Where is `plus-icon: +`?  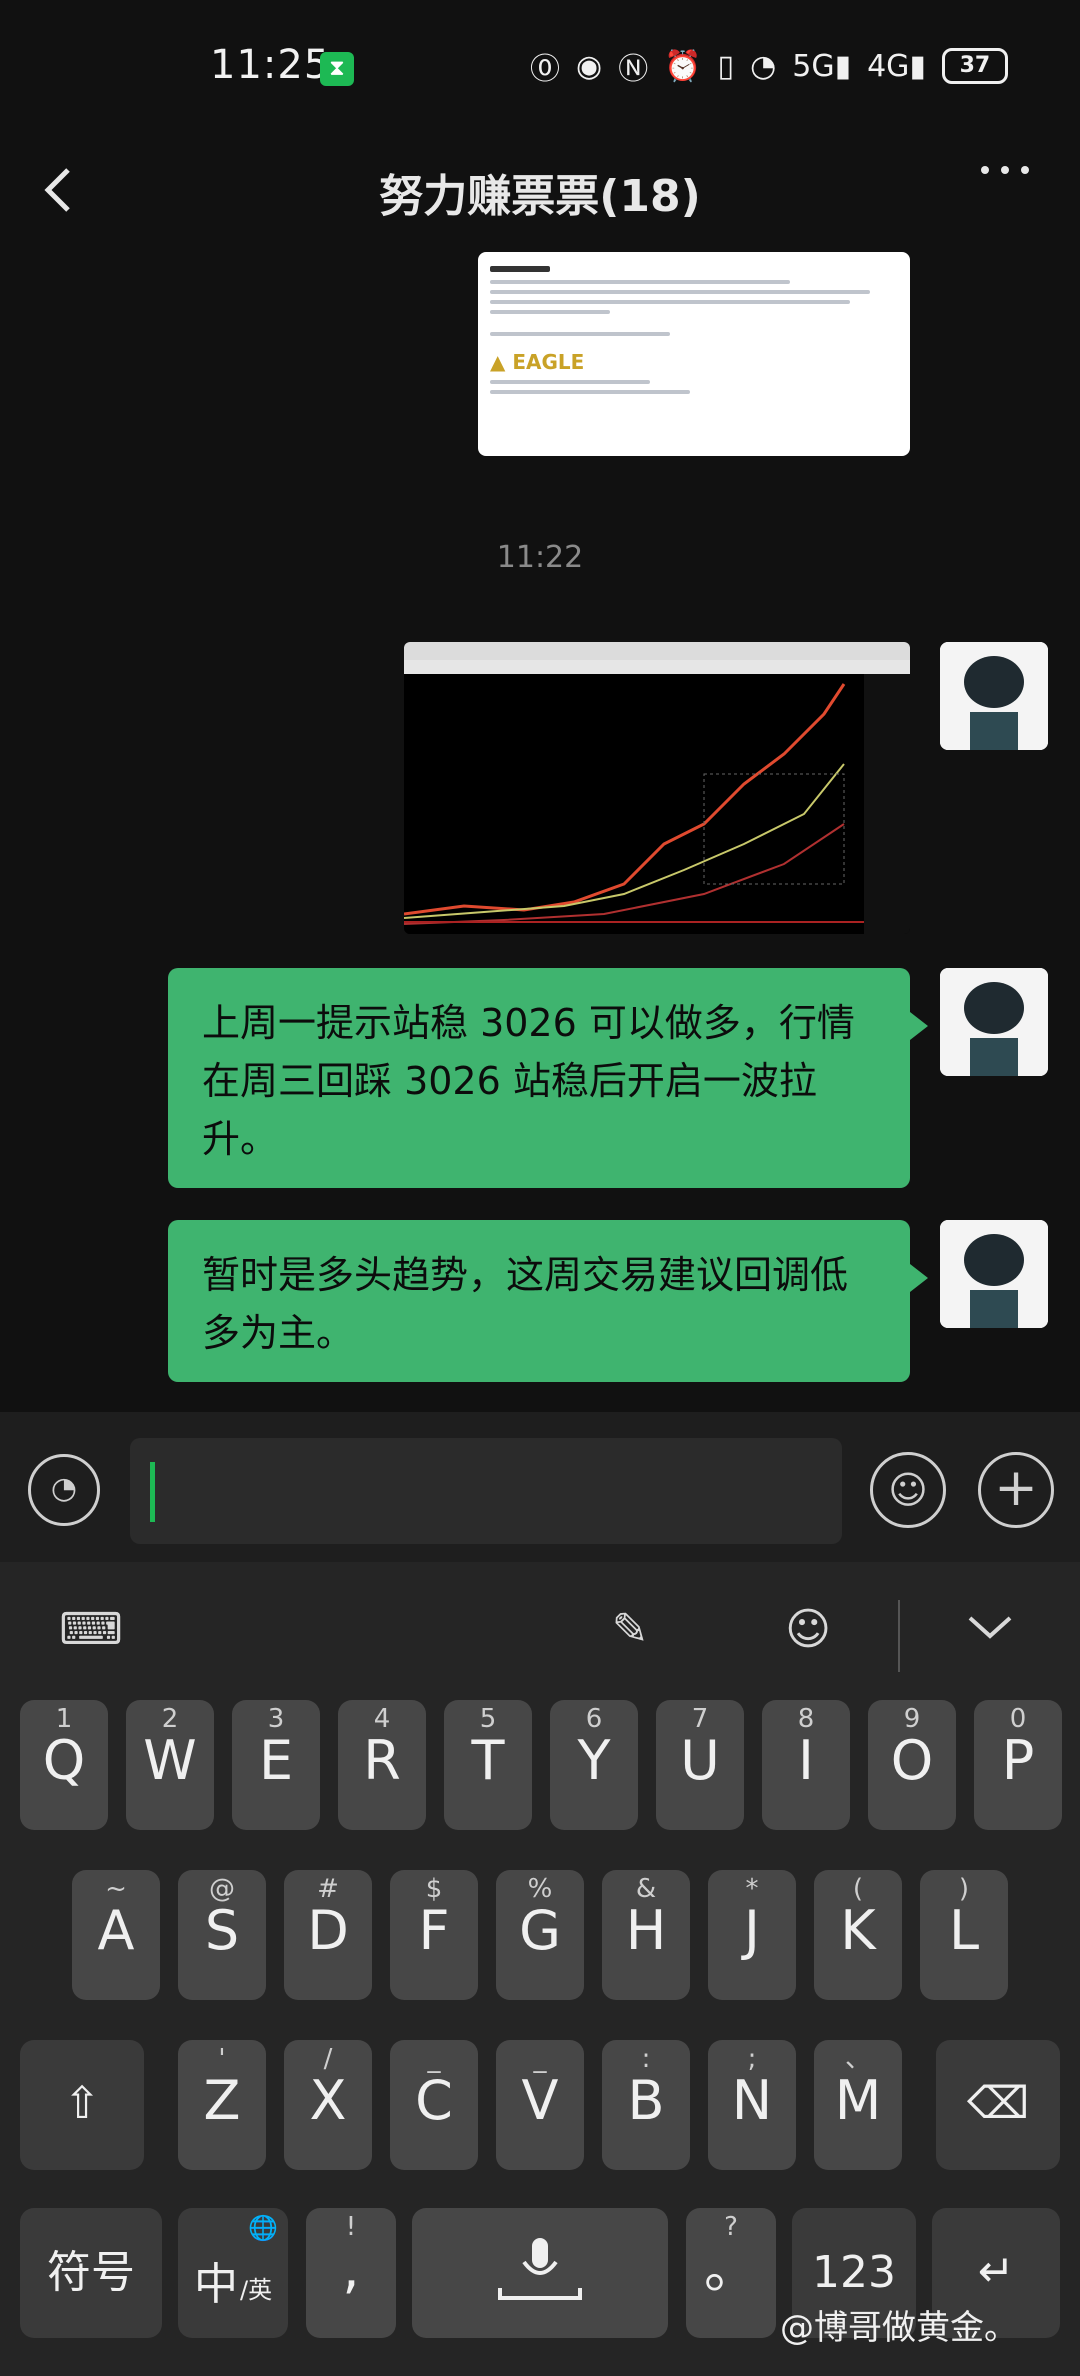 plus-icon: + is located at coordinates (1016, 1488).